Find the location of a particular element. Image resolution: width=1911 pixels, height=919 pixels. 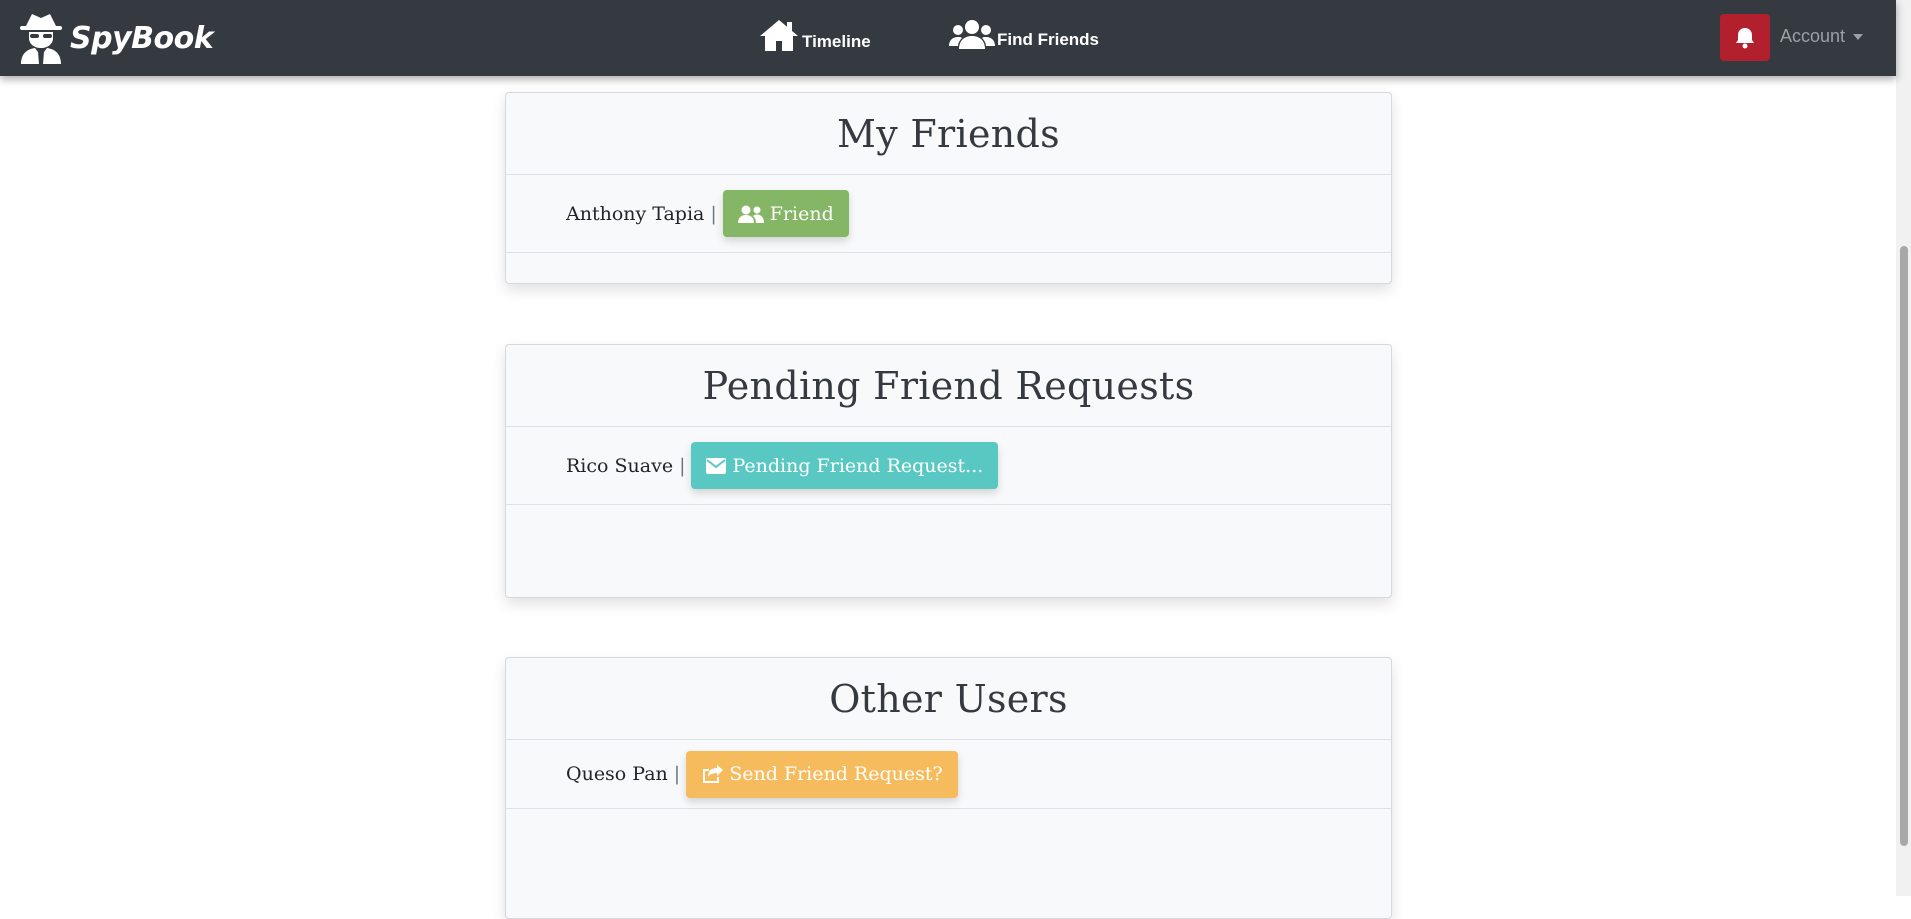

bell-icon is located at coordinates (1745, 37).